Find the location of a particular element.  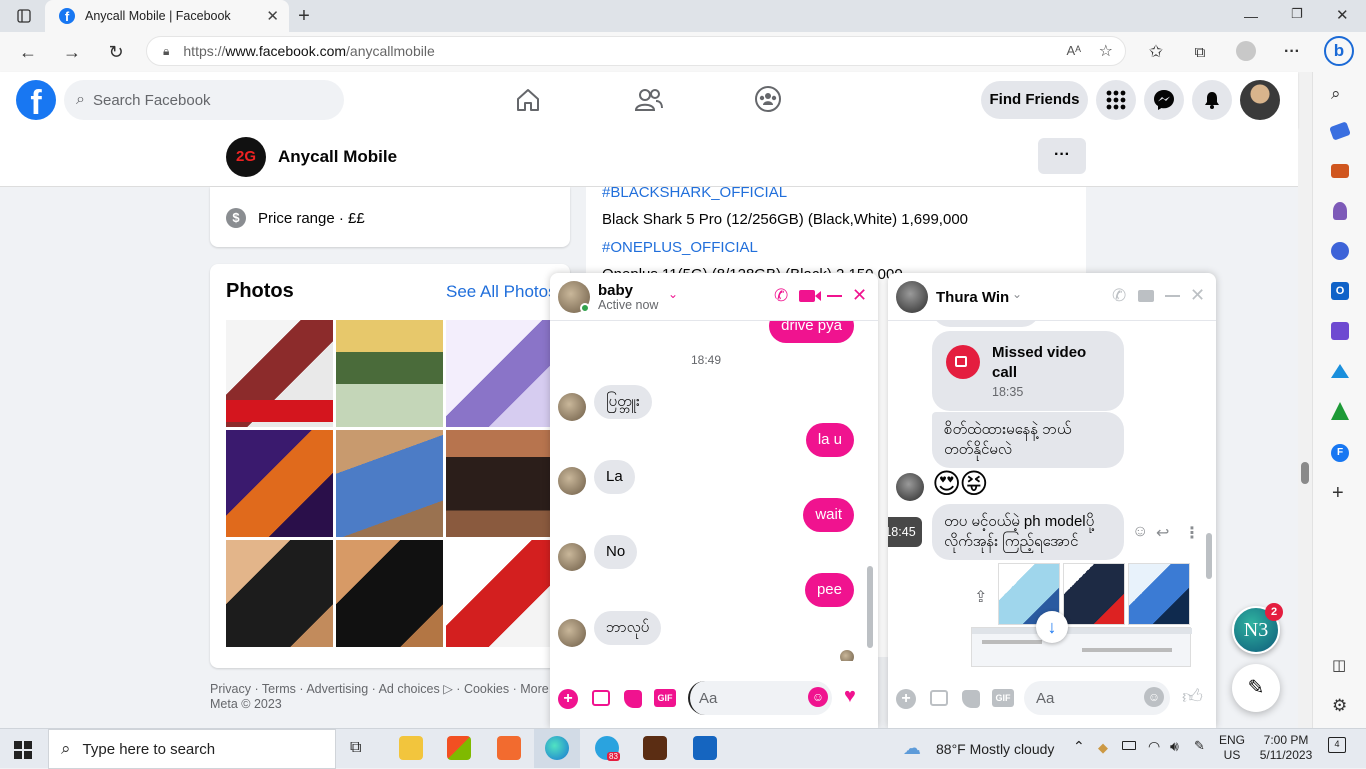

windows-start-icon is located at coordinates (23, 751).